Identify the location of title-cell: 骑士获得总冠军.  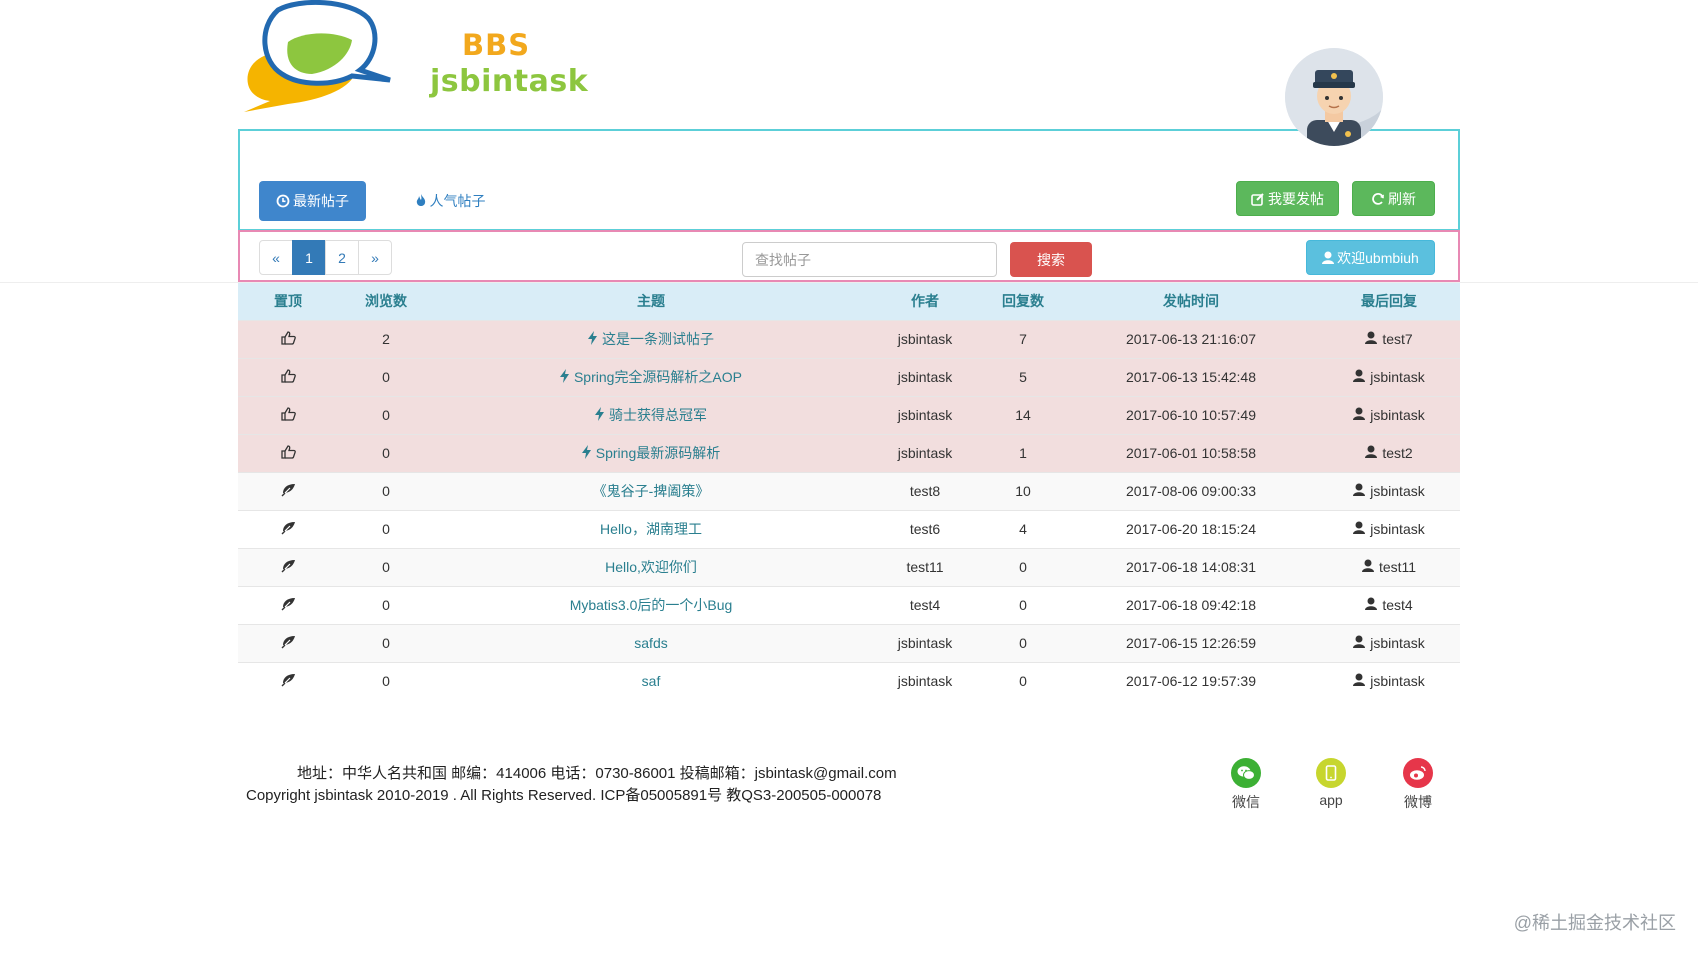
(651, 414).